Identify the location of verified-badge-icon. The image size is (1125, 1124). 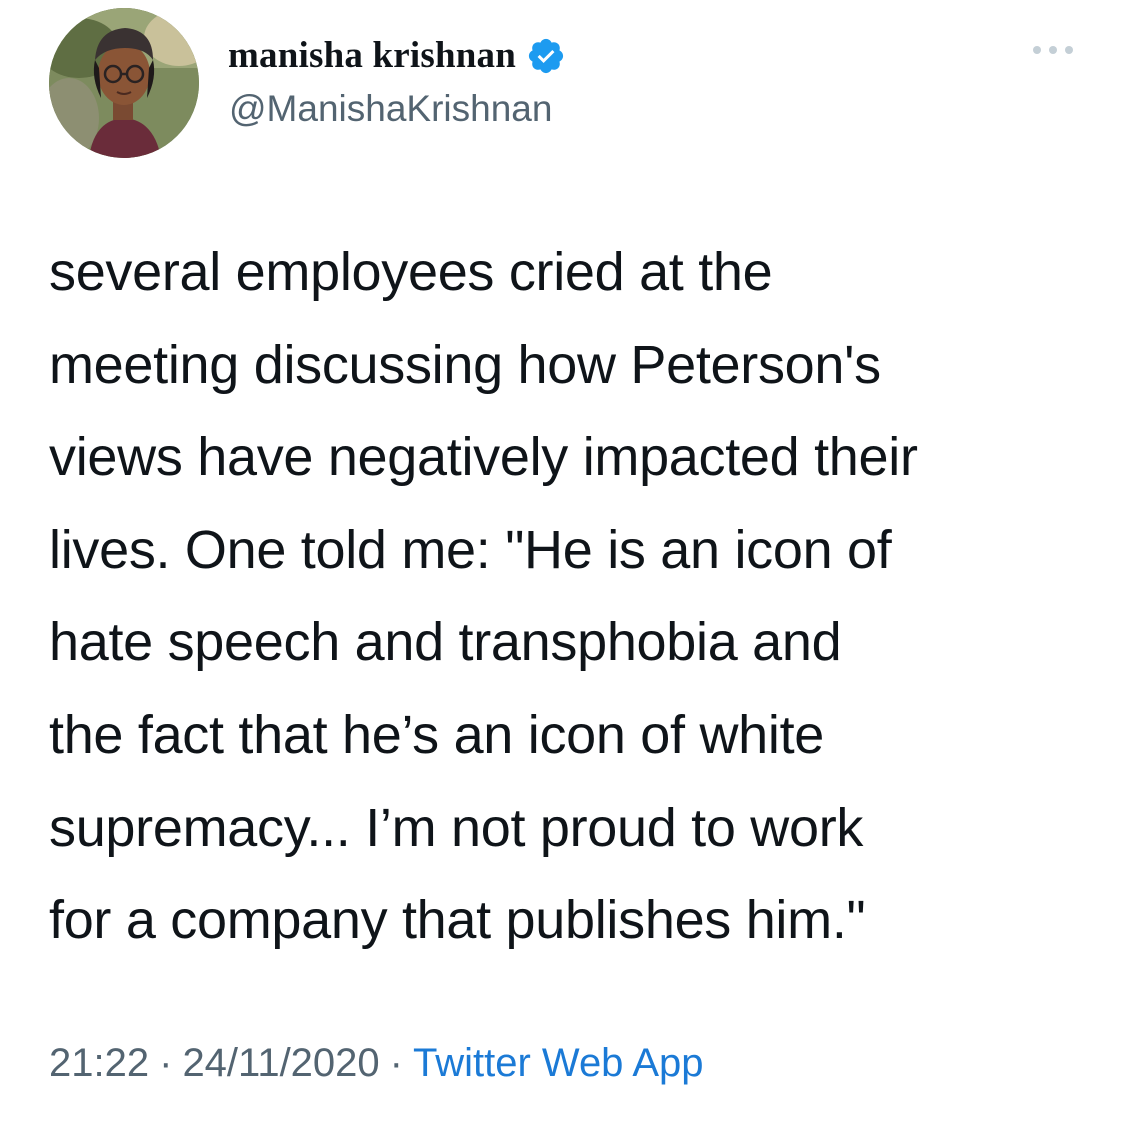
(546, 56).